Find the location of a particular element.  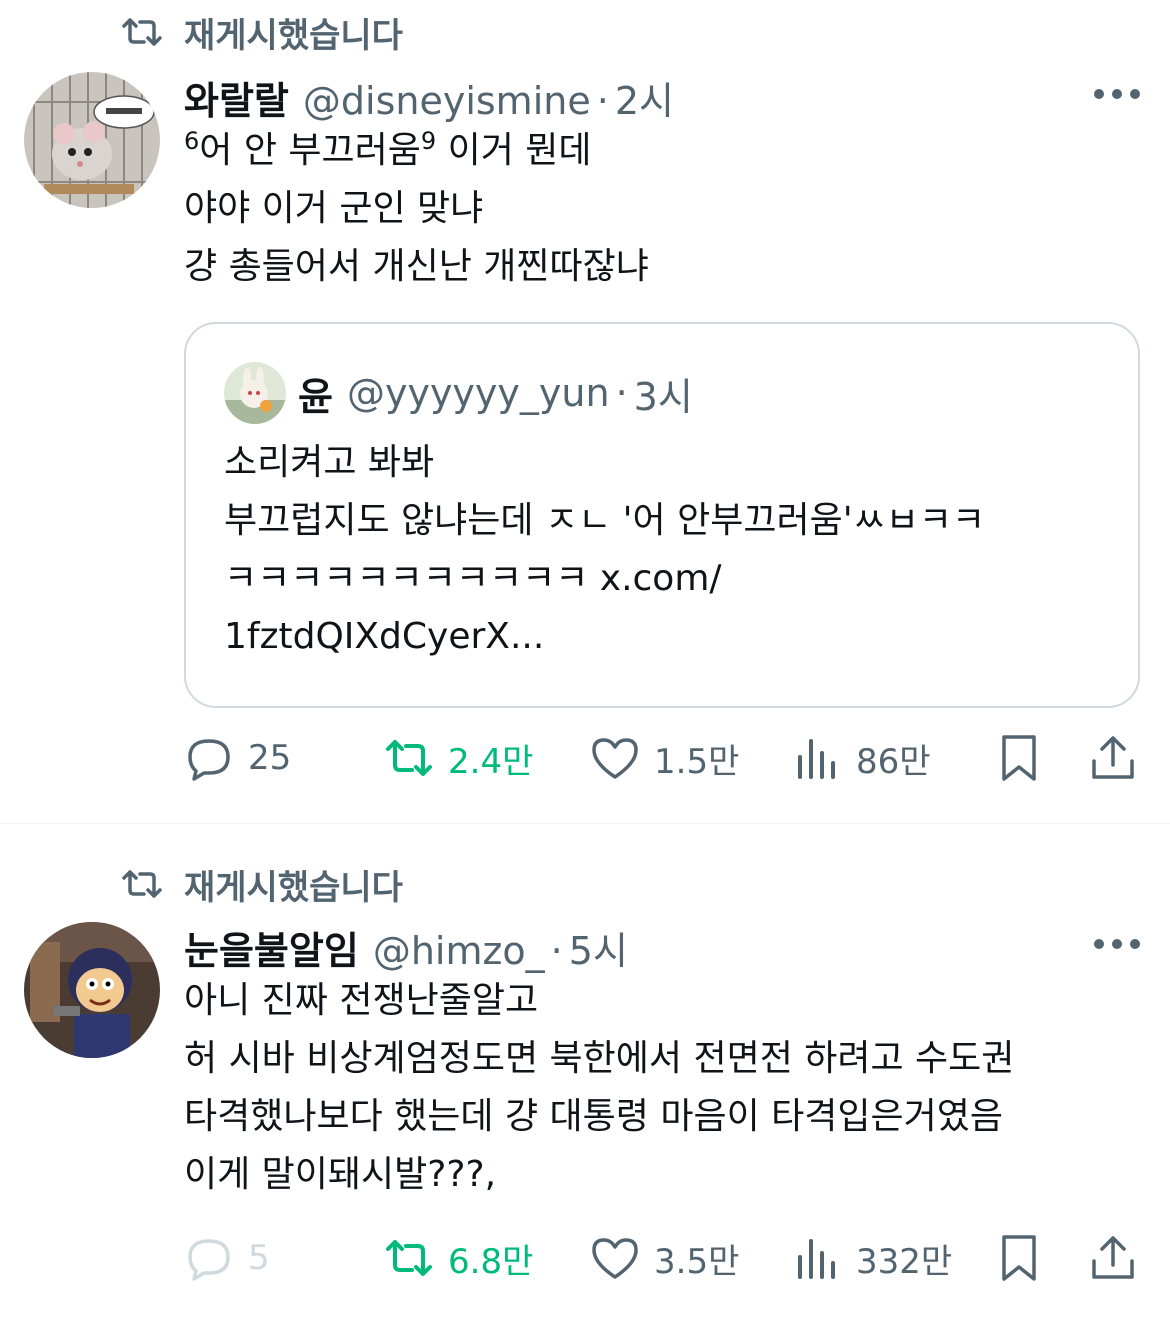

quote-timestamp: 3시 is located at coordinates (663, 393).